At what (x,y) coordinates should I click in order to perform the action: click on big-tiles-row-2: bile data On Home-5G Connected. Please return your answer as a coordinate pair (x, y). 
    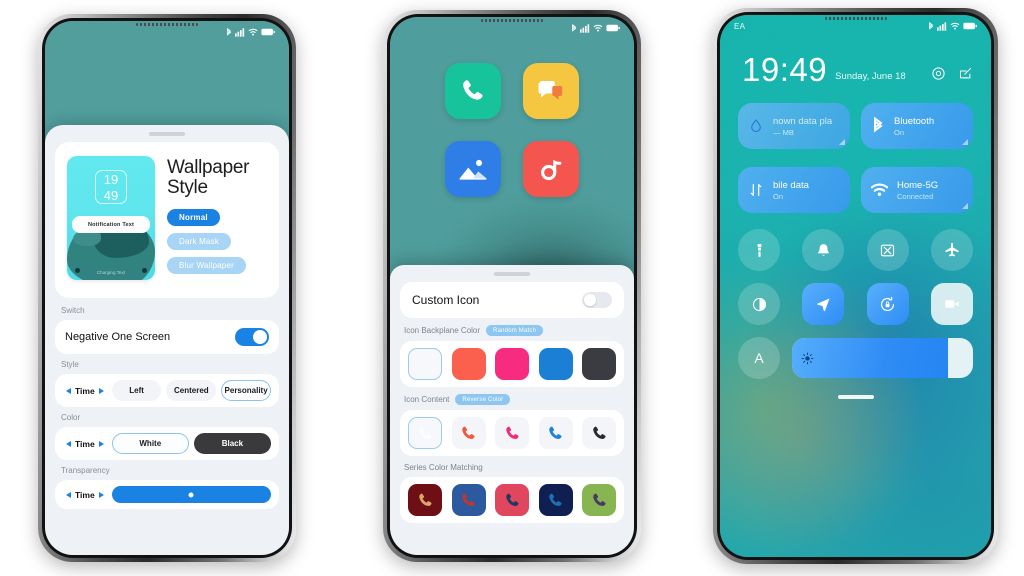
    Looking at the image, I should click on (855, 190).